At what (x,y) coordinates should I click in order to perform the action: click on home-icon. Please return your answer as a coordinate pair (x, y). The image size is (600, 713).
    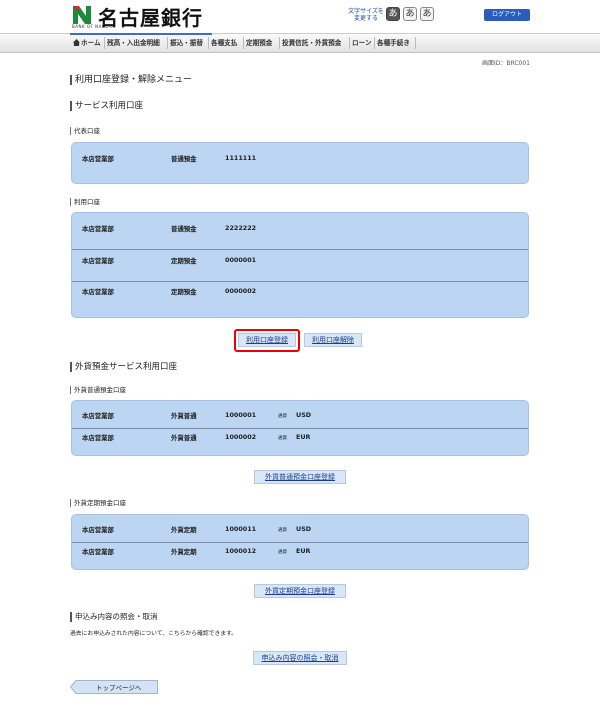
    Looking at the image, I should click on (76, 42).